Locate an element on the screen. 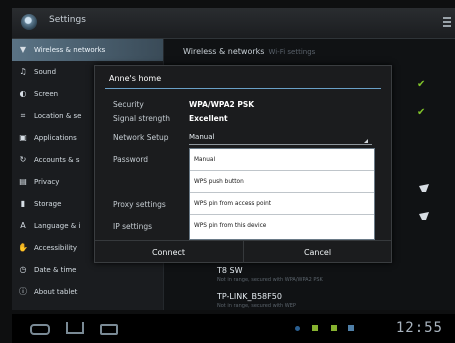 The image size is (455, 343). date-time-icon: ◷ is located at coordinates (23, 269).